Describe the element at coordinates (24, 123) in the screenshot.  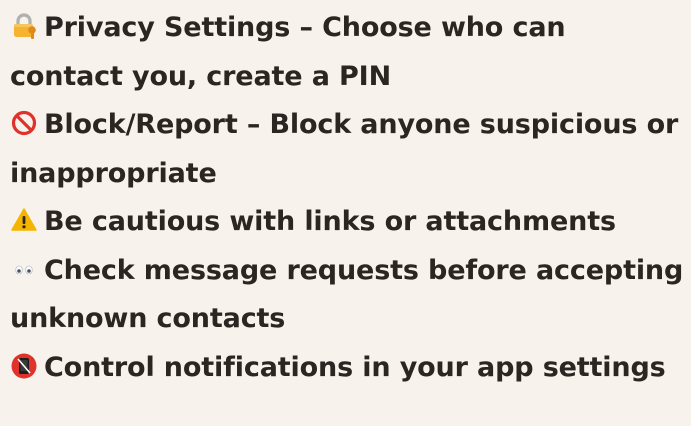
I see `prohibited-icon` at that location.